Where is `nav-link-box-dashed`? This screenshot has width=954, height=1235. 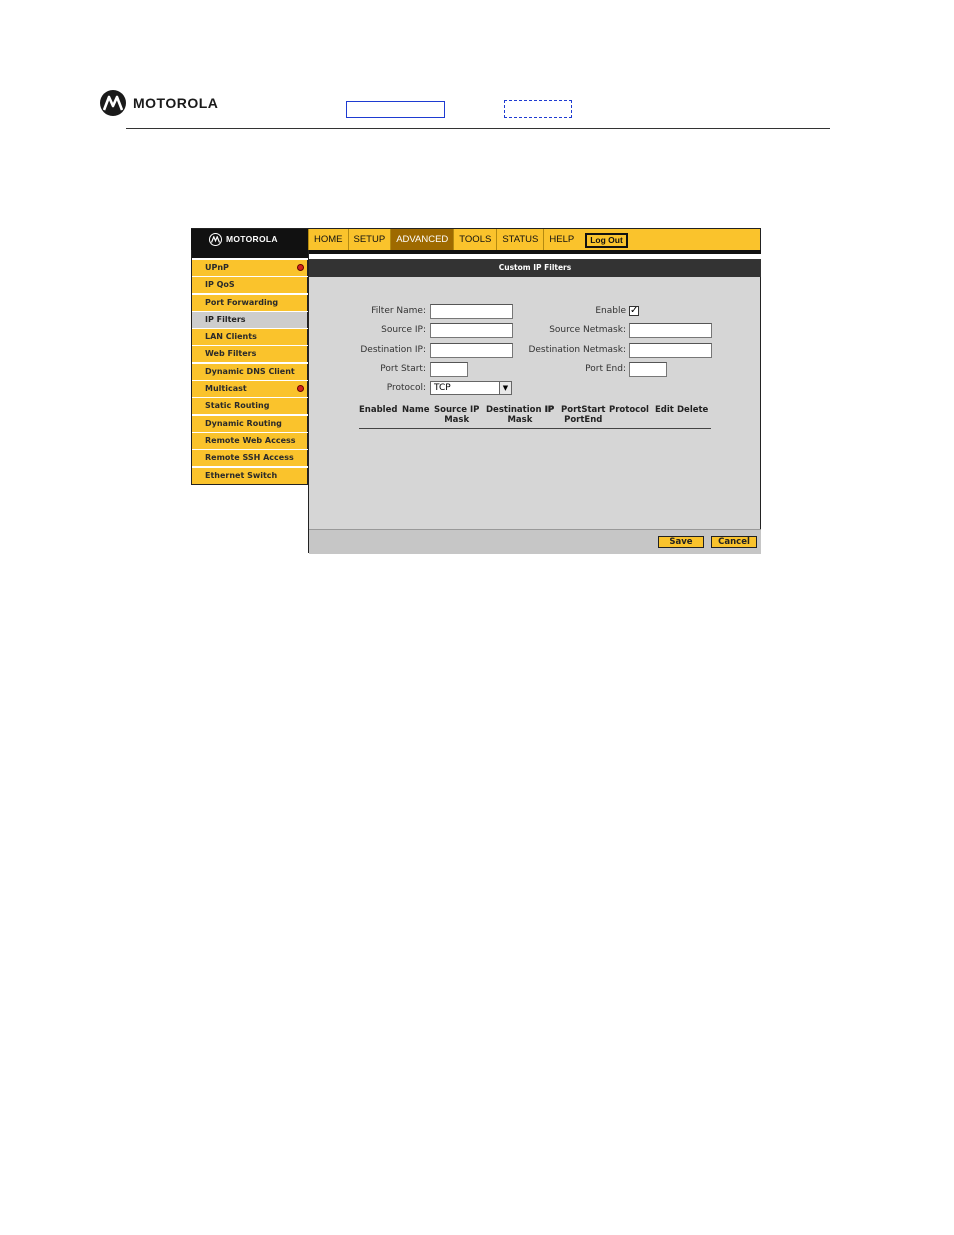
nav-link-box-dashed is located at coordinates (538, 109).